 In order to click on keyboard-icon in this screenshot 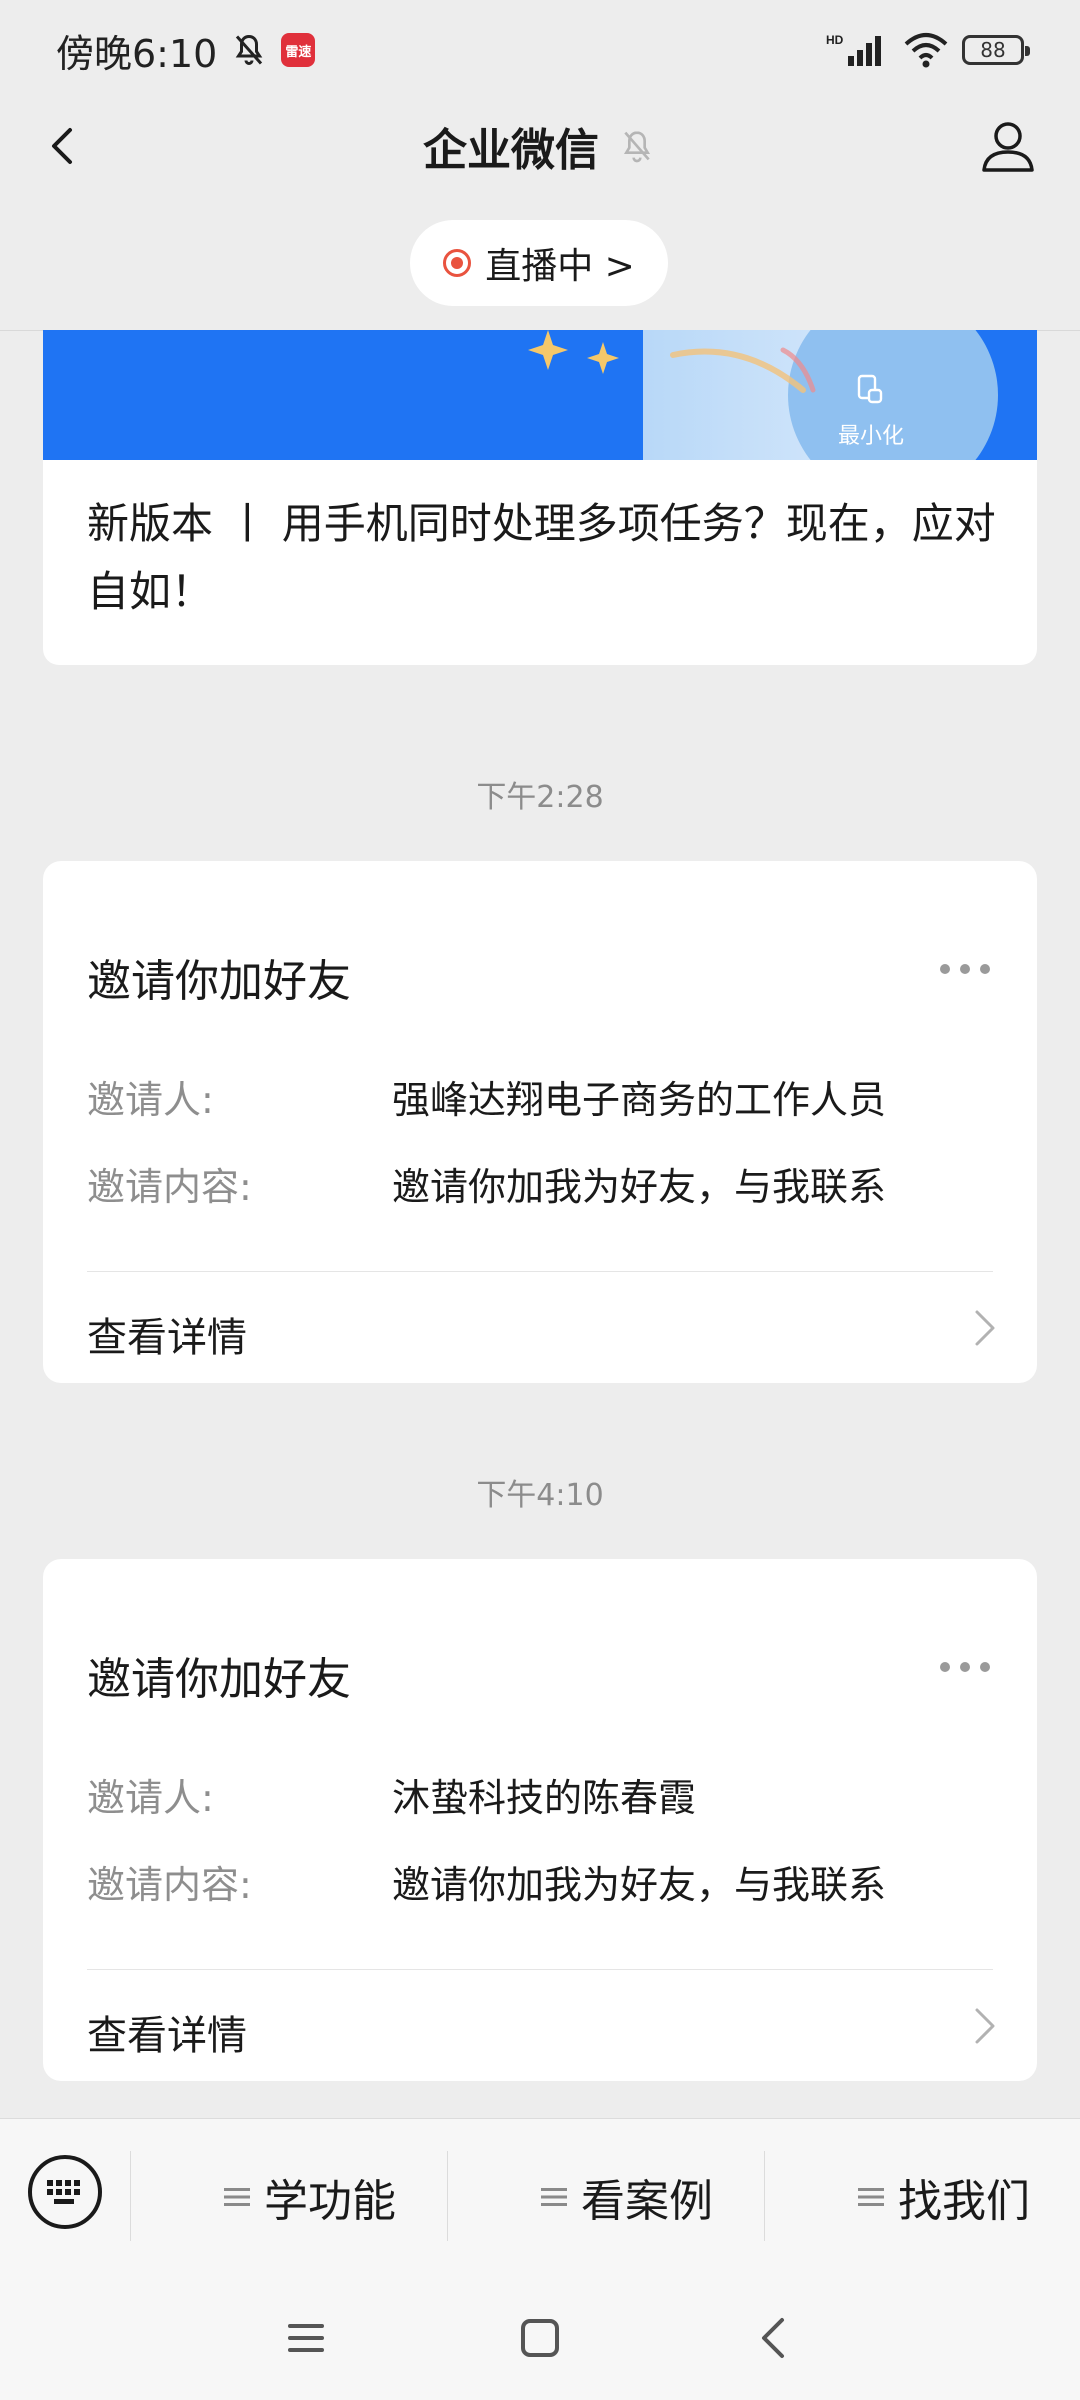, I will do `click(63, 2192)`.